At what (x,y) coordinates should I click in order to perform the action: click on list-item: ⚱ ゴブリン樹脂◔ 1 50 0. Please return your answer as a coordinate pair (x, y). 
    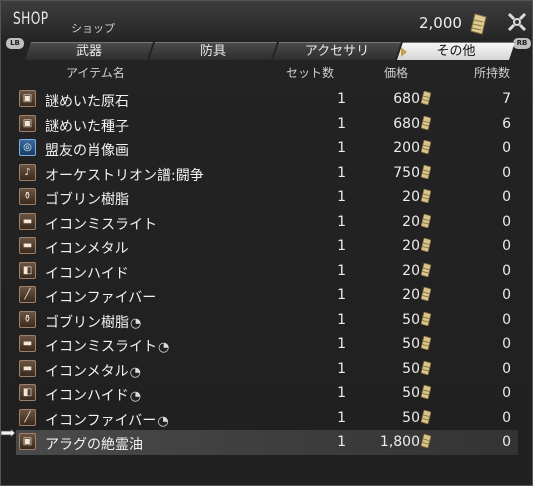
    Looking at the image, I should click on (267, 320).